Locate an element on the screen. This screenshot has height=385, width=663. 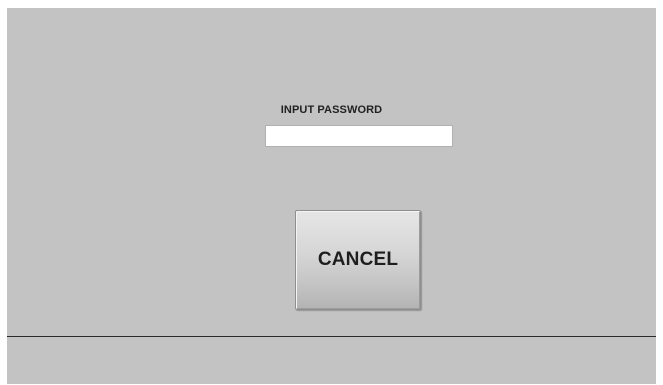
cancel-button: CANCEL is located at coordinates (358, 260).